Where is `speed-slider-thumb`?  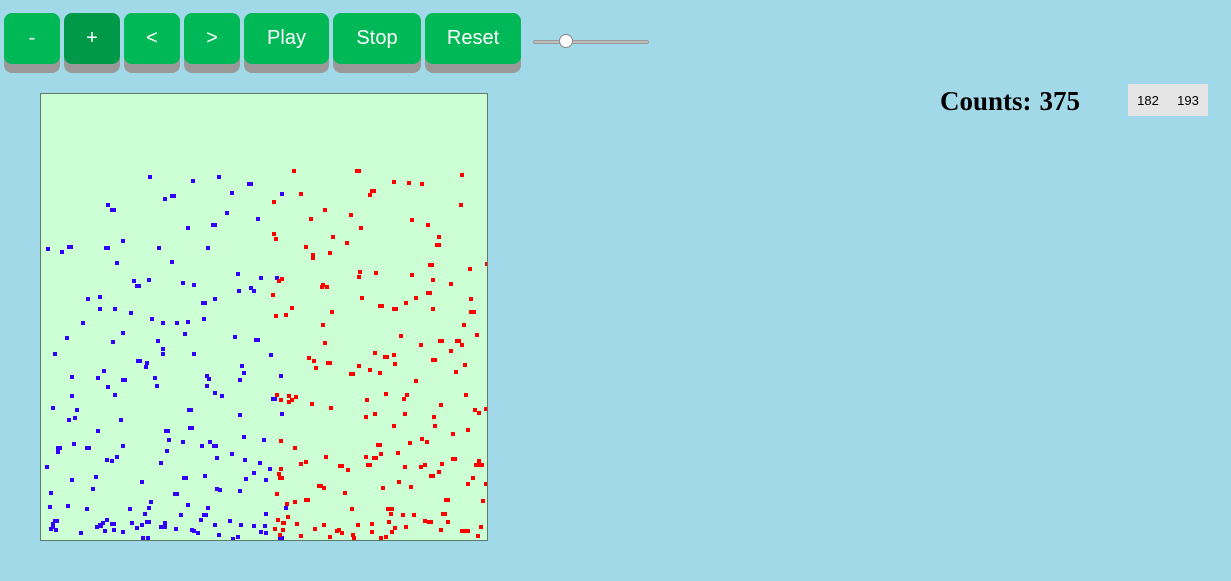
speed-slider-thumb is located at coordinates (565, 41).